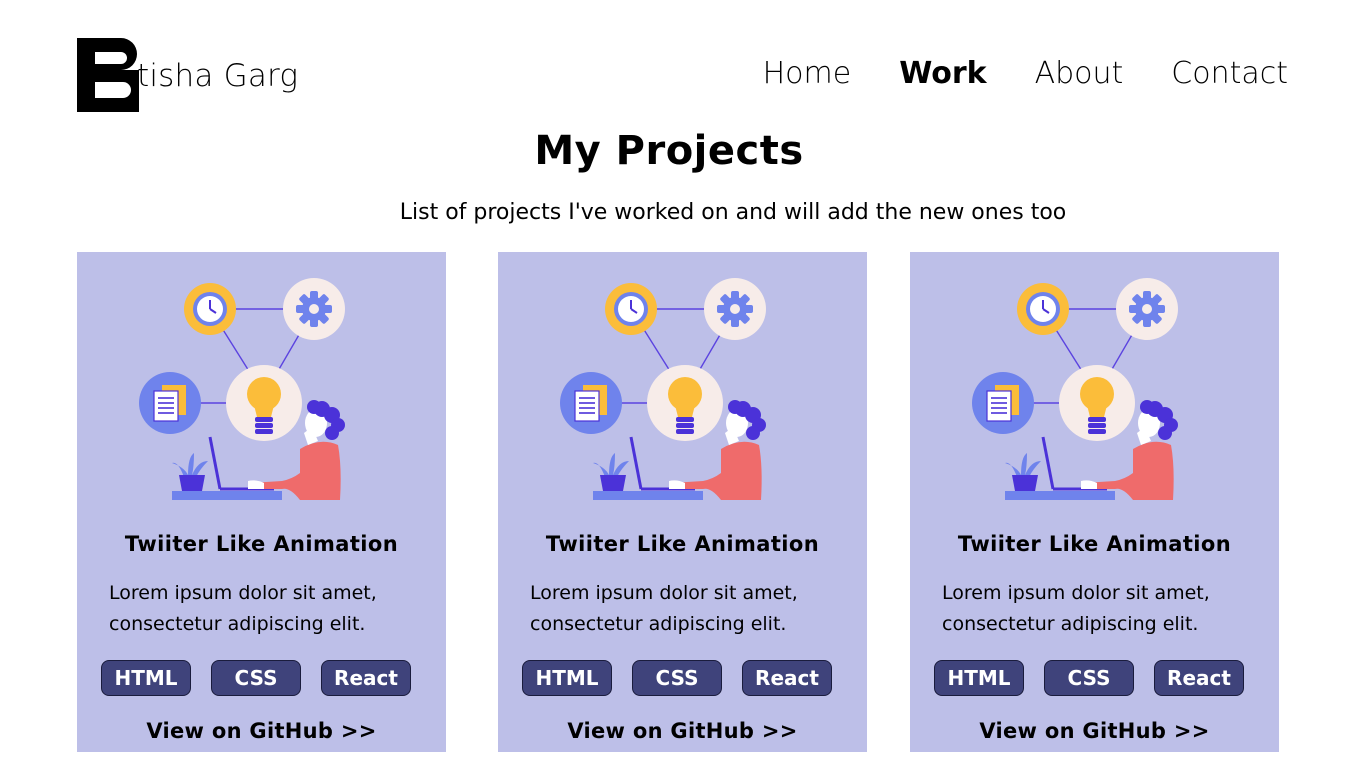 This screenshot has height=768, width=1366. I want to click on brand-name: tisha Garg, so click(218, 76).